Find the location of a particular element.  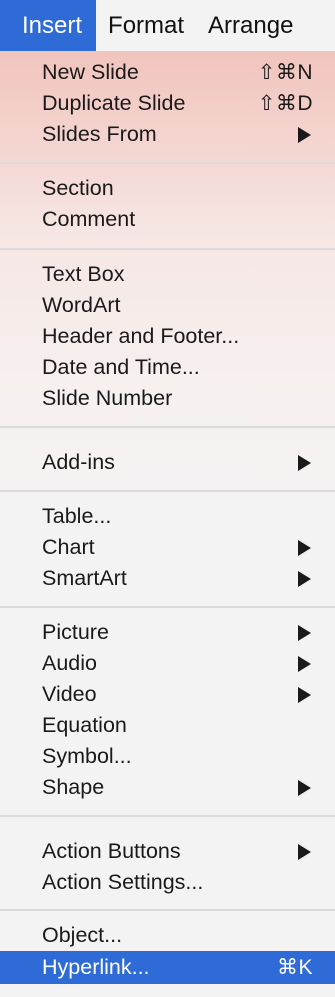

menubar-item-format: Format is located at coordinates (146, 25).